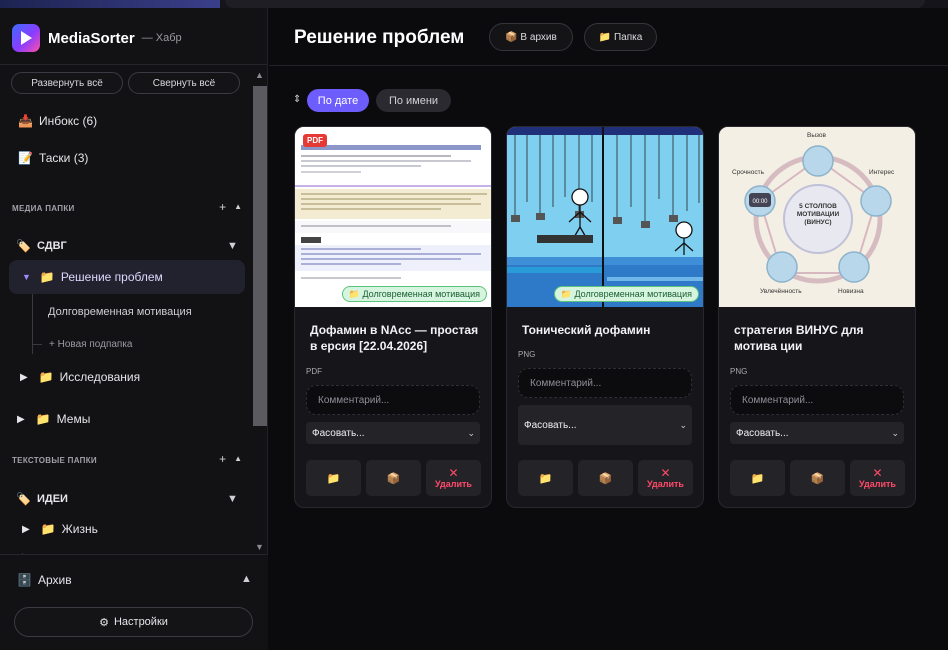  Describe the element at coordinates (52, 499) in the screenshot. I see `group-label: ИДЕИ` at that location.